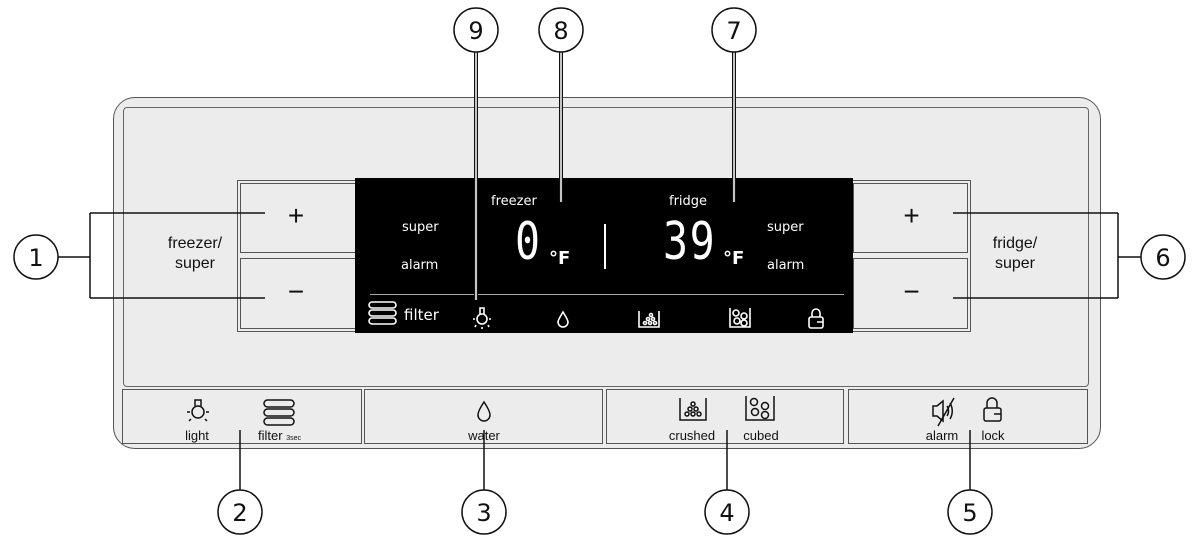 Image resolution: width=1199 pixels, height=540 pixels. What do you see at coordinates (969, 513) in the screenshot?
I see `callout-number: 5` at bounding box center [969, 513].